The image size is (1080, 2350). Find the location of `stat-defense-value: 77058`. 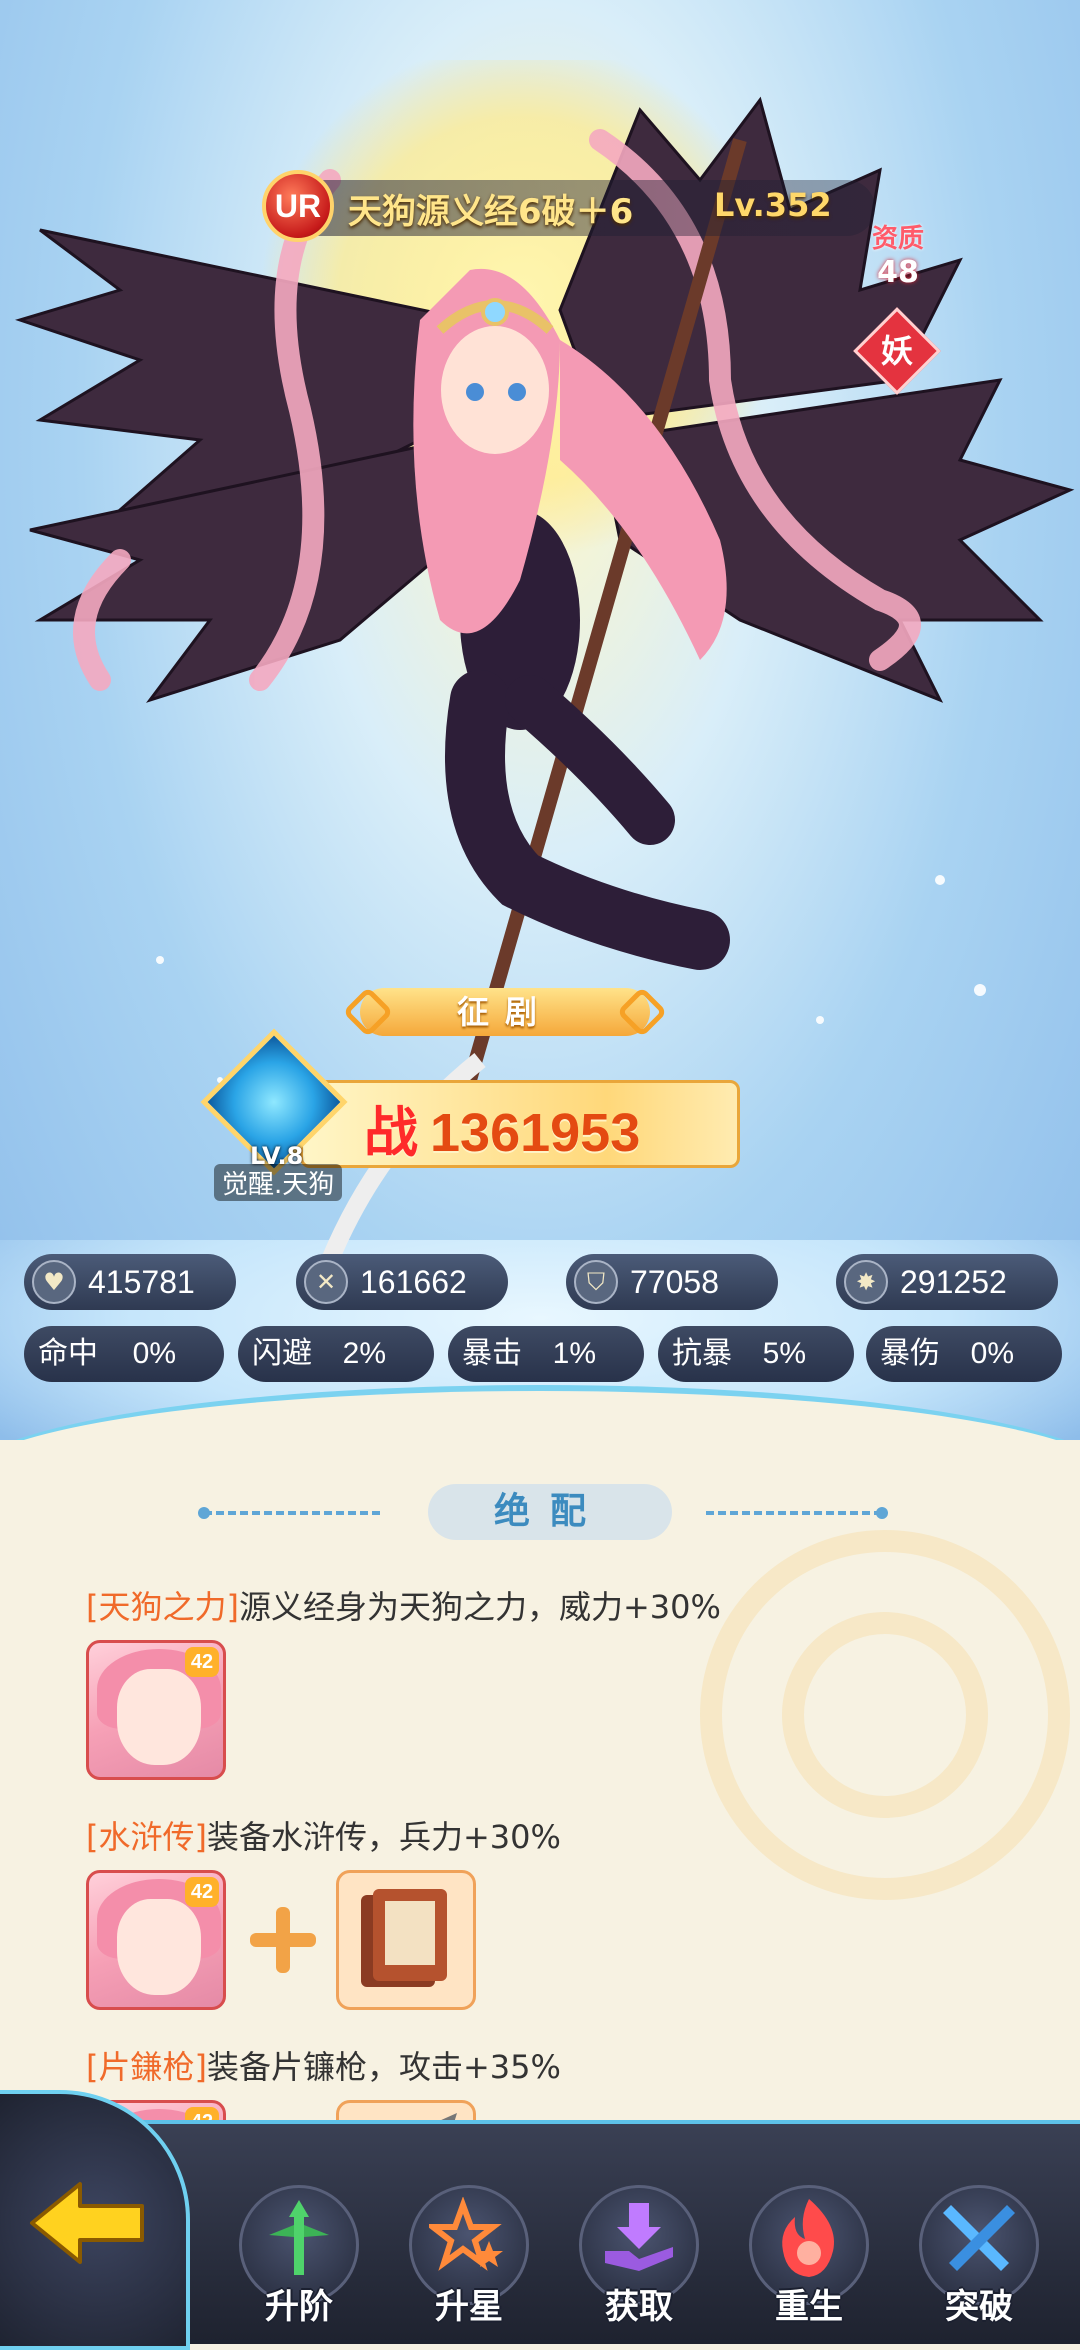

stat-defense-value: 77058 is located at coordinates (674, 1282).